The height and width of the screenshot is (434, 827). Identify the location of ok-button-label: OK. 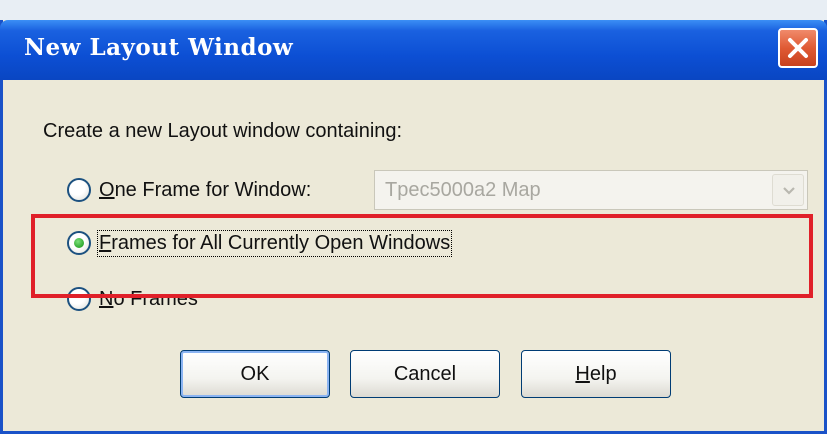
(255, 373).